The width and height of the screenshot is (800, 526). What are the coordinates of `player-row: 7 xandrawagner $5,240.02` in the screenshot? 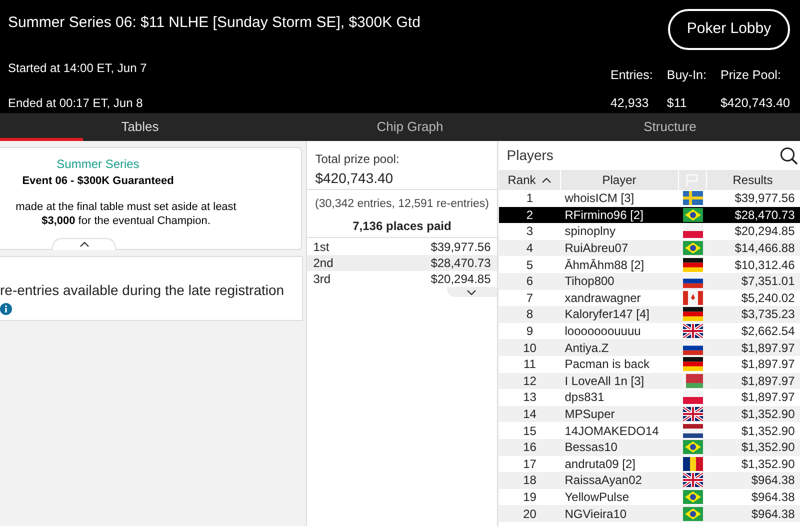 It's located at (649, 298).